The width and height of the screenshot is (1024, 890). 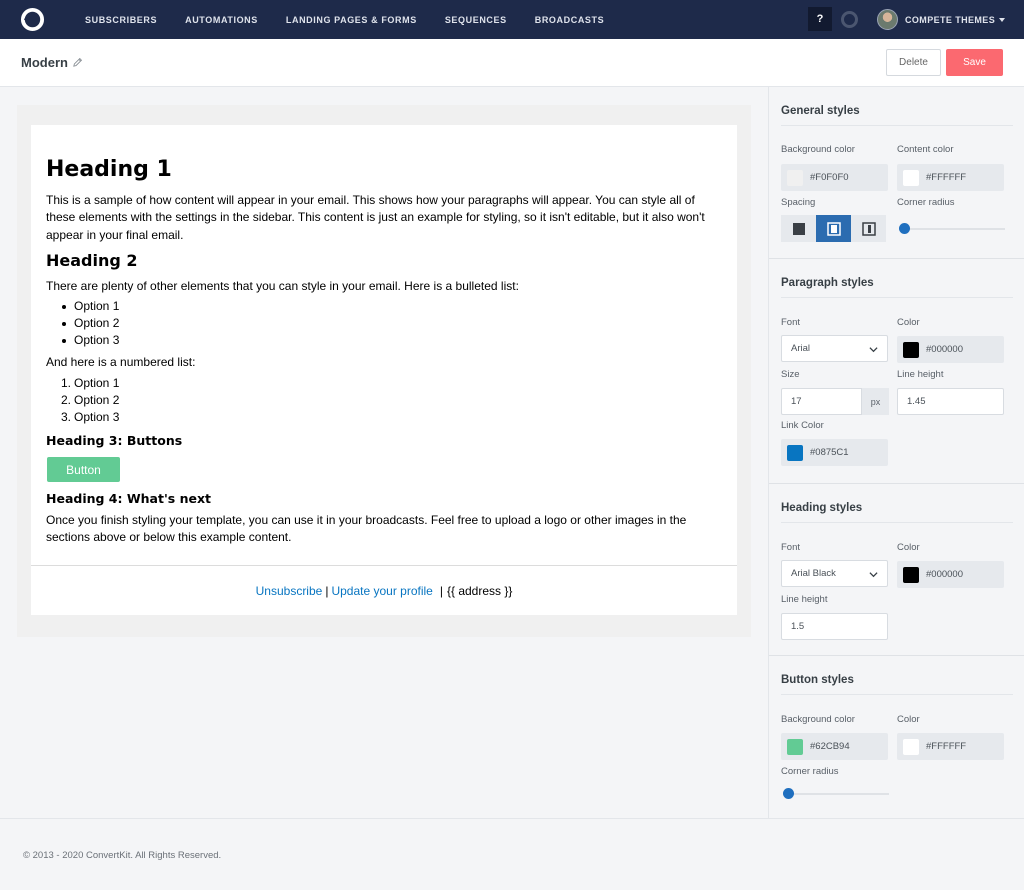 I want to click on spacing-small-button, so click(x=798, y=228).